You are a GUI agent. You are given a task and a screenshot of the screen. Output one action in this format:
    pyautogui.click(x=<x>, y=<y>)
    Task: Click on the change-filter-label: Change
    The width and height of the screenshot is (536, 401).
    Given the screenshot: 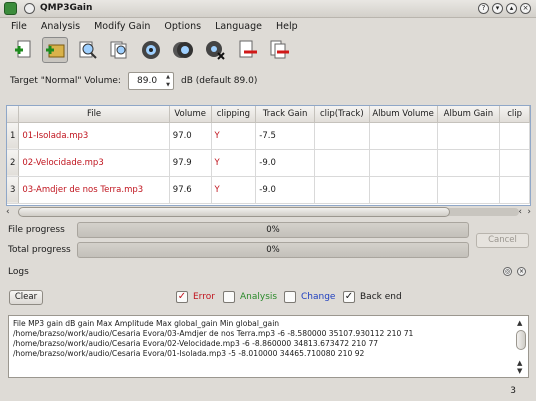 What is the action you would take?
    pyautogui.click(x=318, y=297)
    